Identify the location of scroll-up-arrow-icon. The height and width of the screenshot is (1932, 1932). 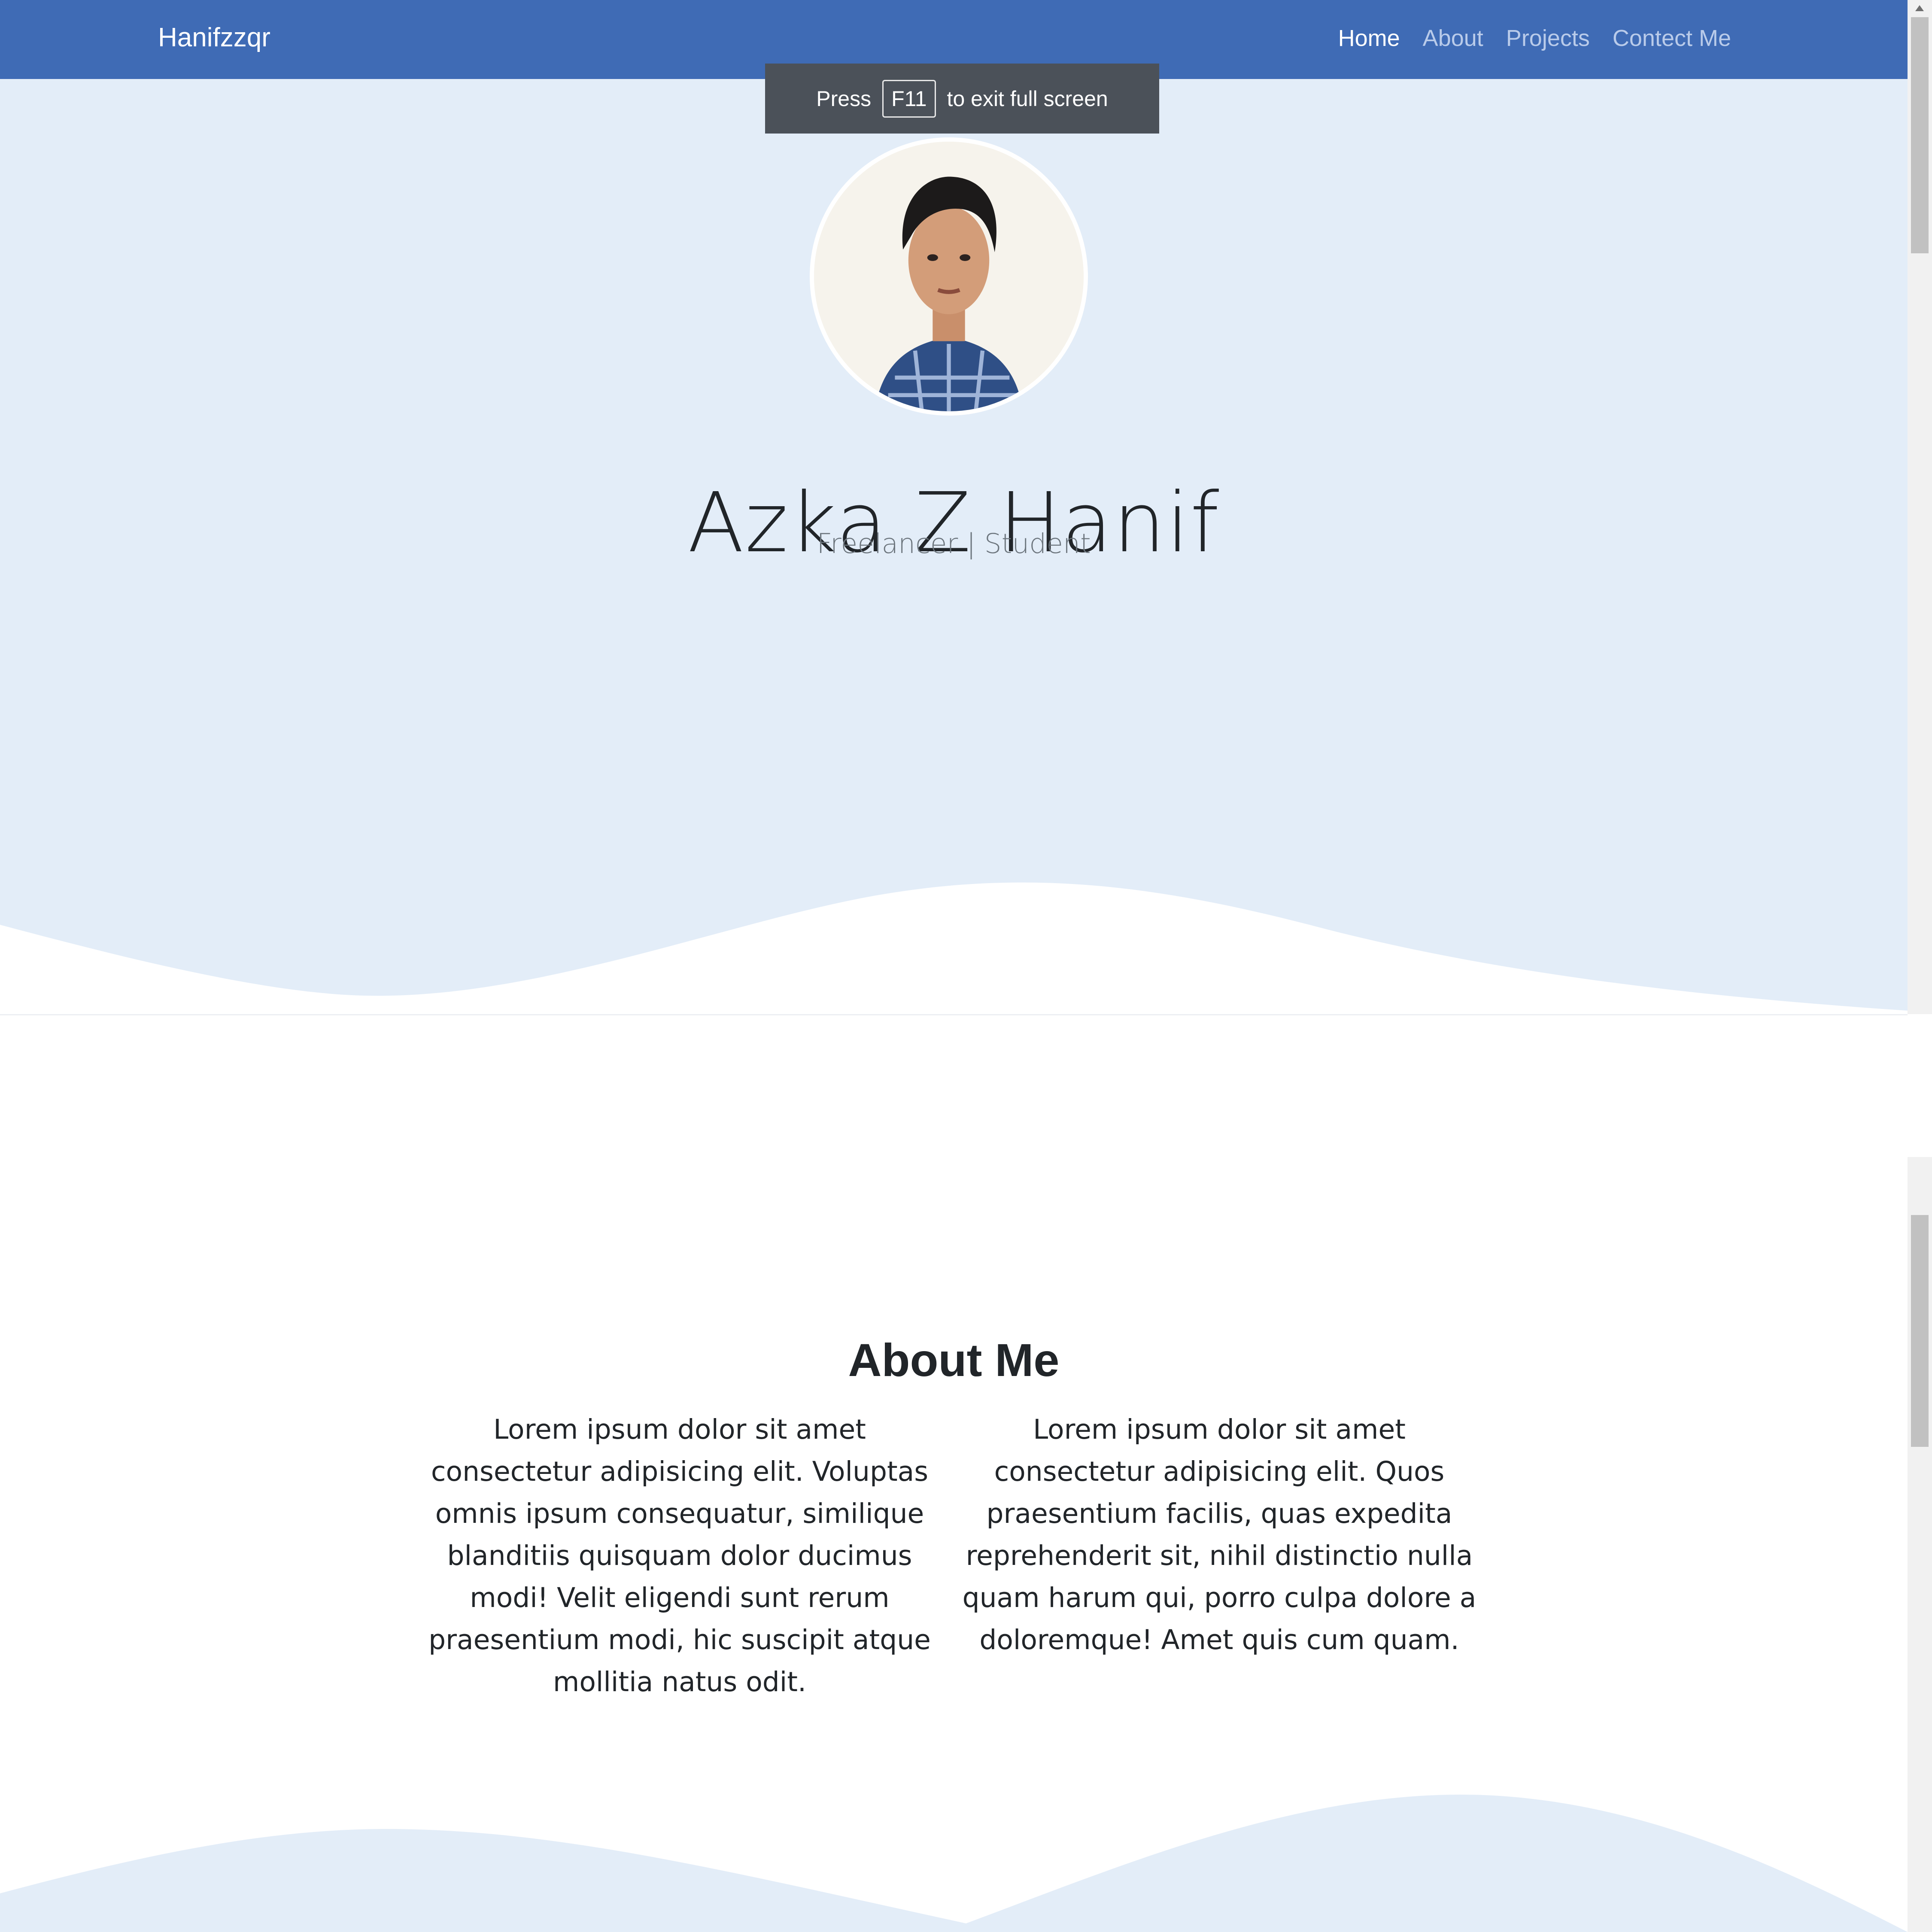
(1919, 8).